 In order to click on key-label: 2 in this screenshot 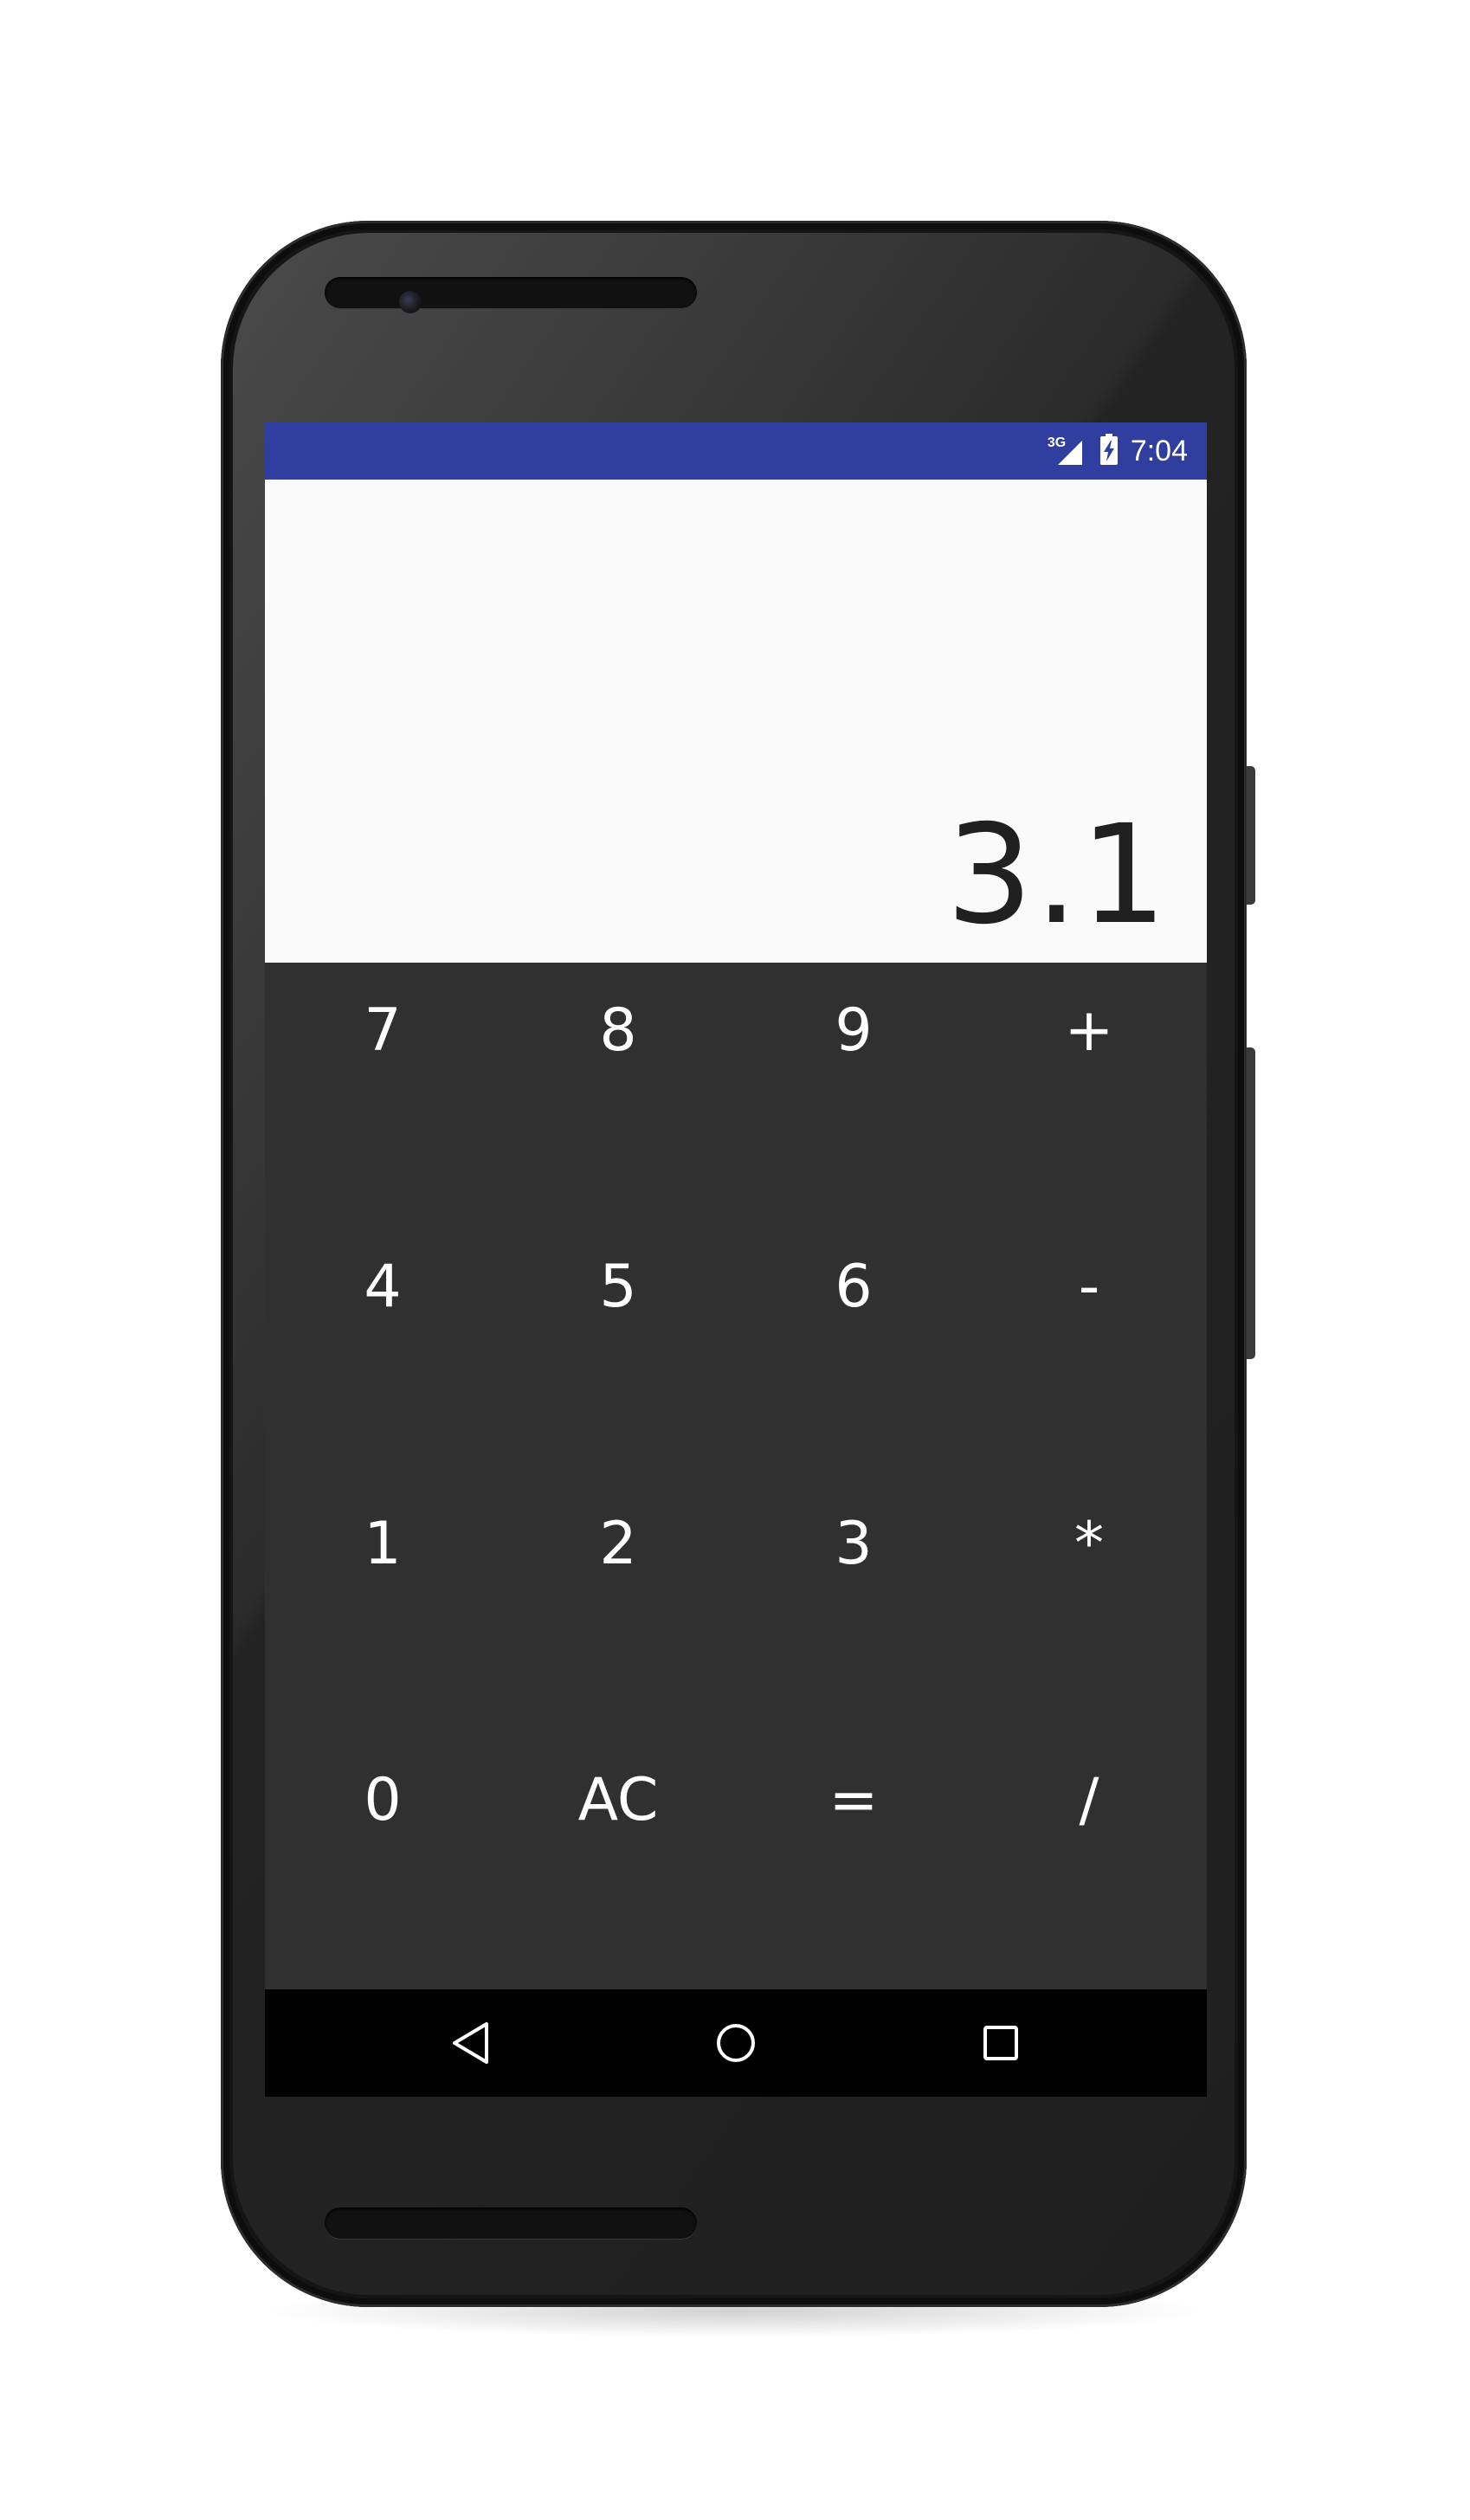, I will do `click(618, 1543)`.